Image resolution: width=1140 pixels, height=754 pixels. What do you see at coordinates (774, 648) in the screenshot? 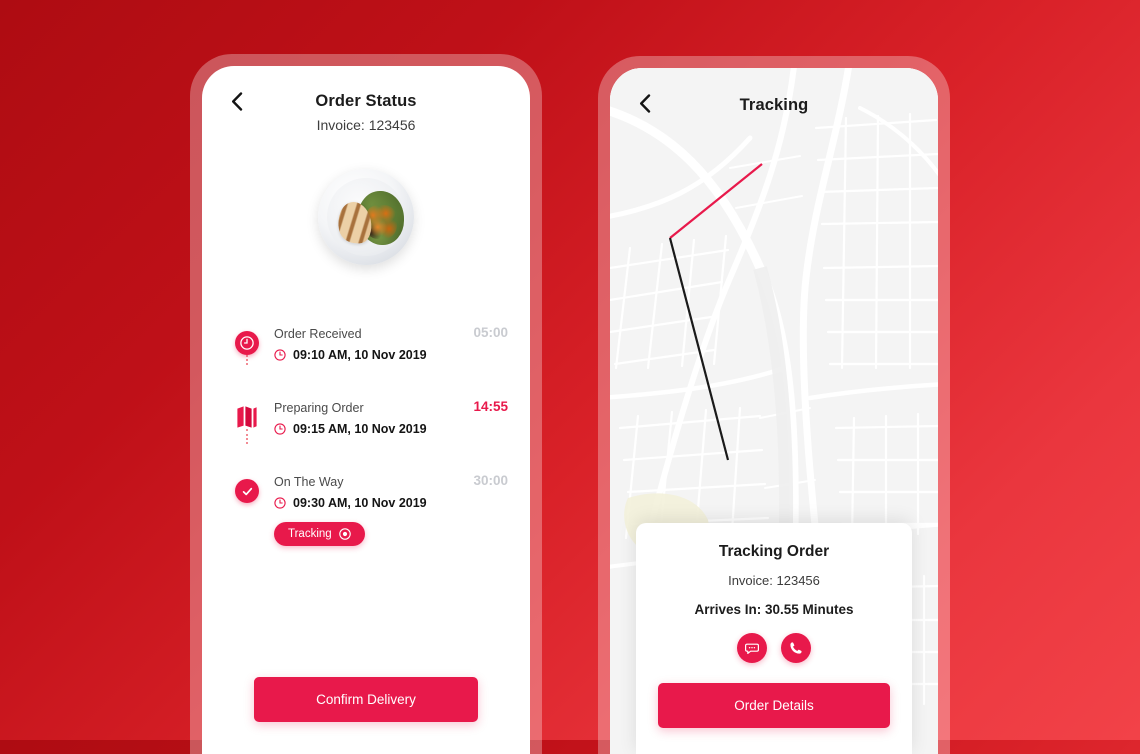
I see `tracking-card-actions` at bounding box center [774, 648].